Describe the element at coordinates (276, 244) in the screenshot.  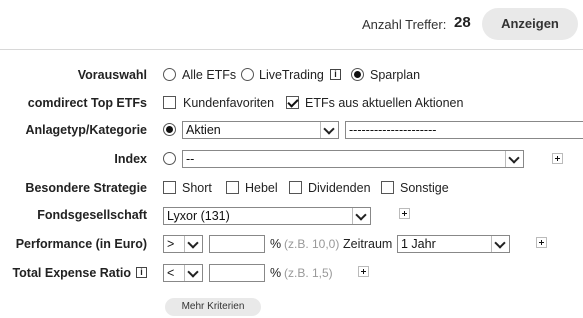
I see `performance-unit: %` at that location.